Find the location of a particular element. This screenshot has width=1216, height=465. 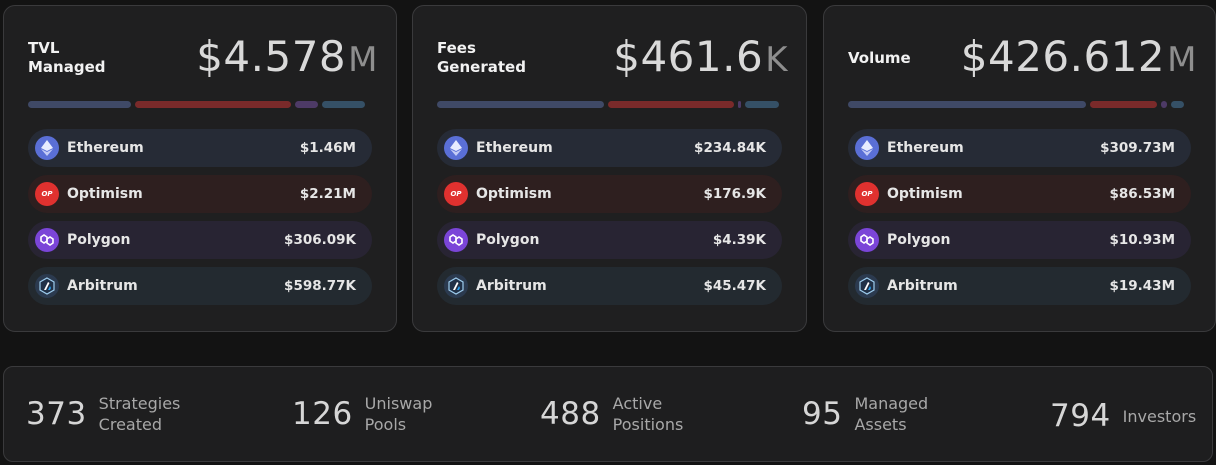

card-total: $426.612M is located at coordinates (1079, 56).